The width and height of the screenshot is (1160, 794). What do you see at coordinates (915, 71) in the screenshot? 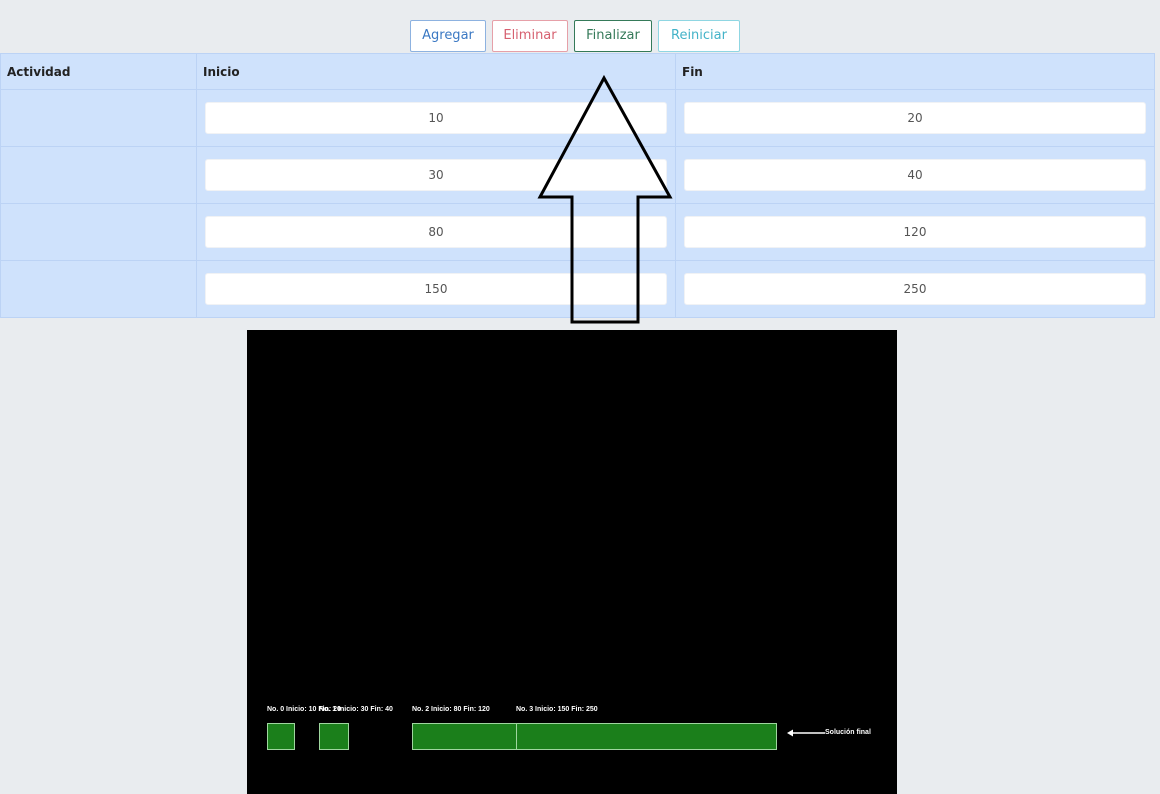
I see `column-header-fin: Fin` at bounding box center [915, 71].